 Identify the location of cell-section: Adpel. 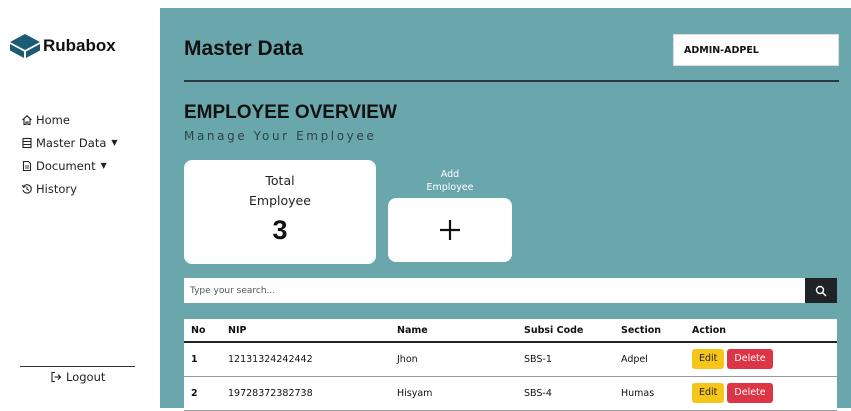
(649, 359).